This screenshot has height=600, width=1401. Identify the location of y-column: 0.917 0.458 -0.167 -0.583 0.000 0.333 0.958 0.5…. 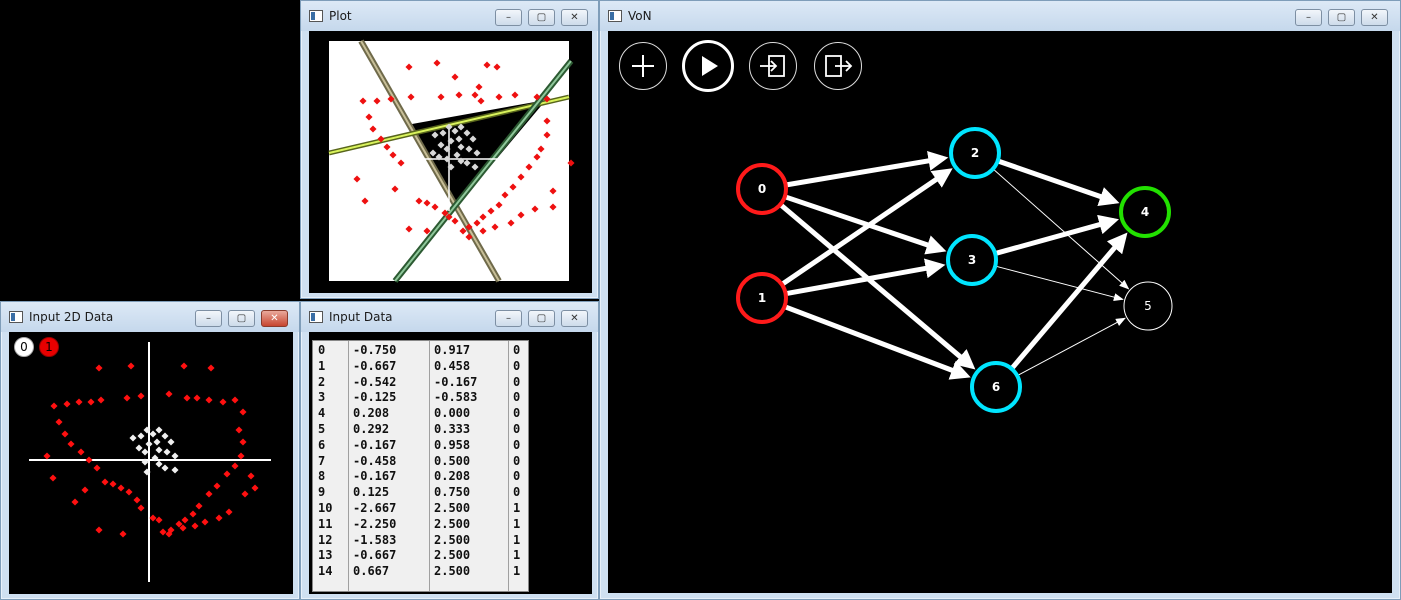
(468, 466).